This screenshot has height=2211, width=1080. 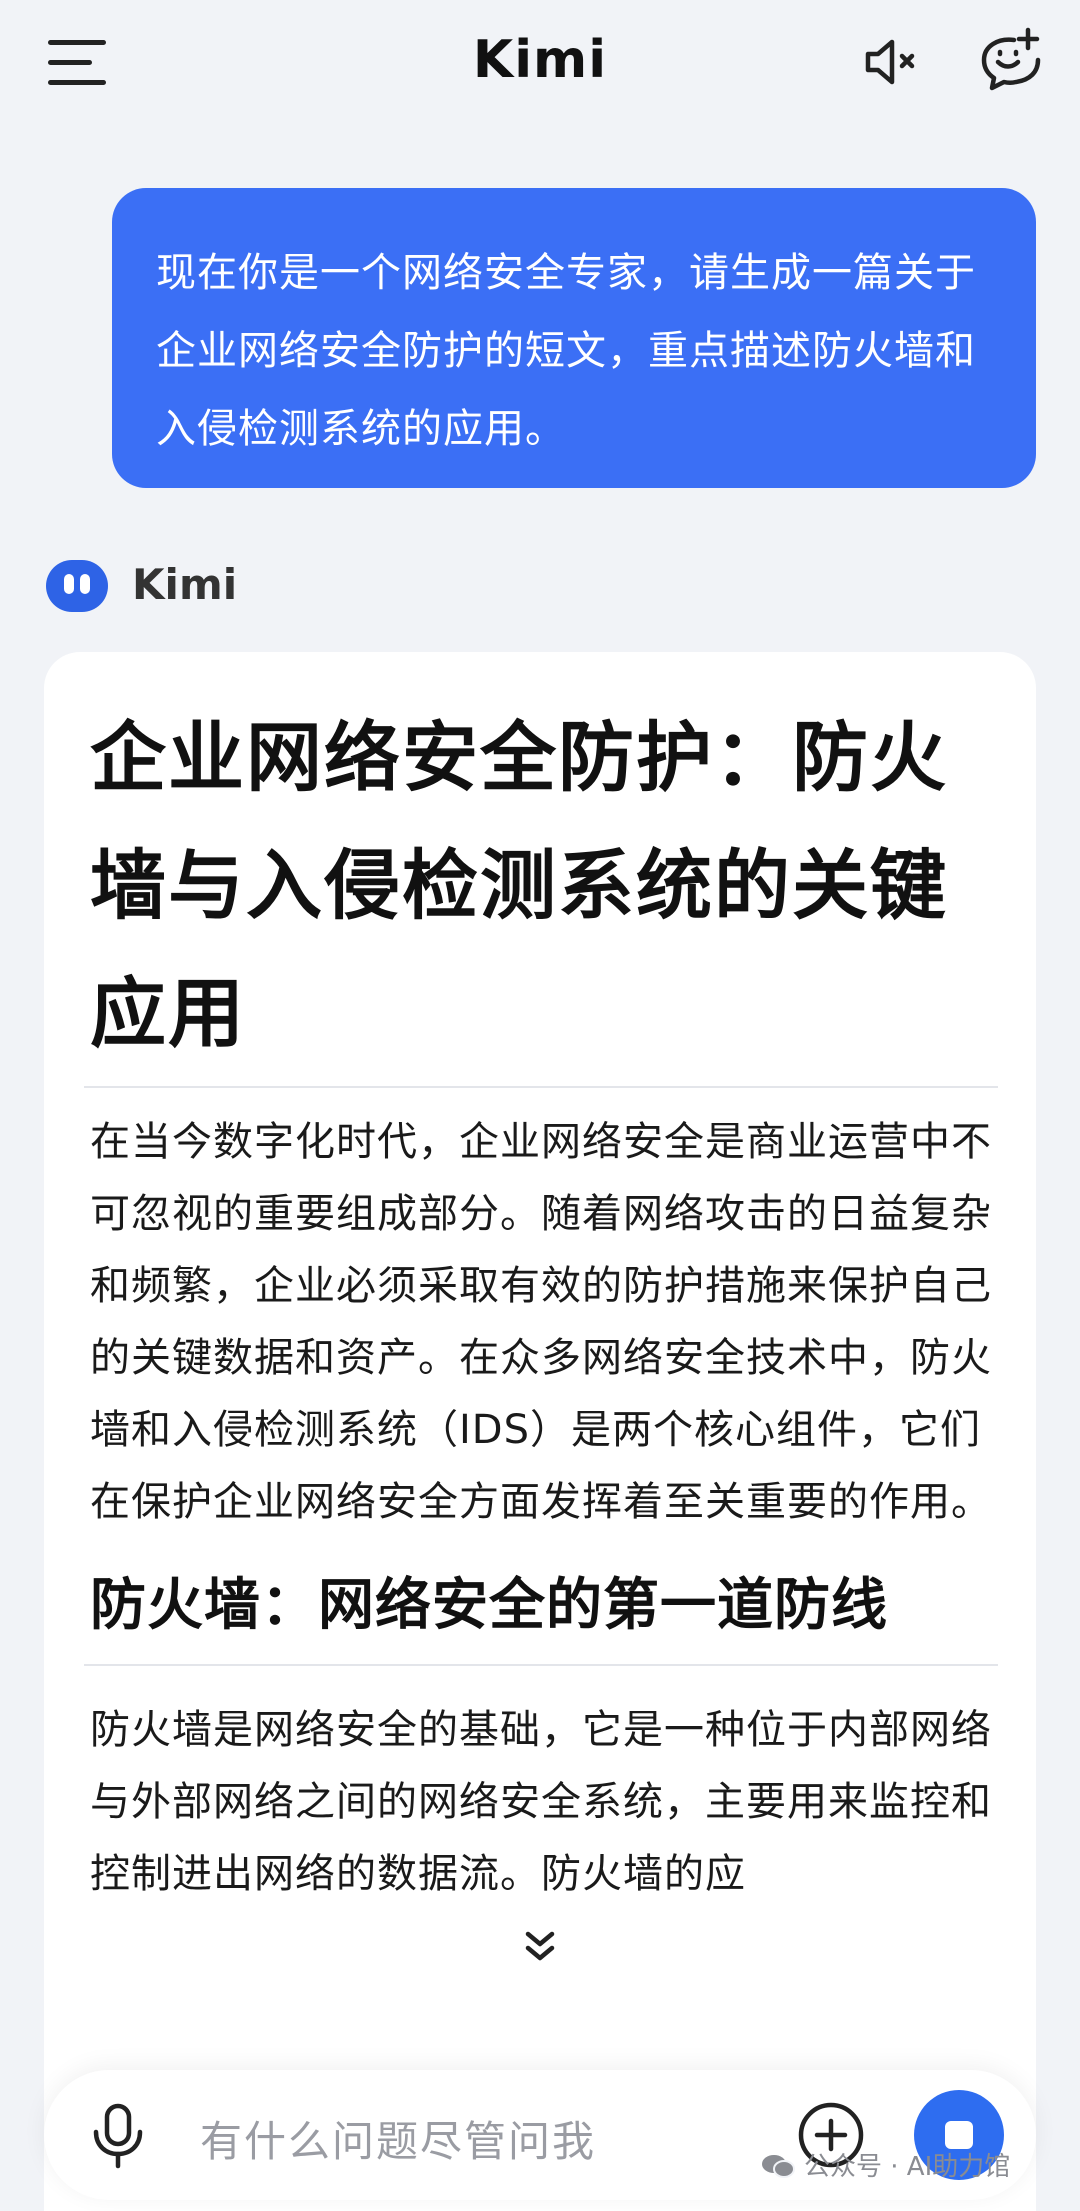 I want to click on stop-icon, so click(x=959, y=2135).